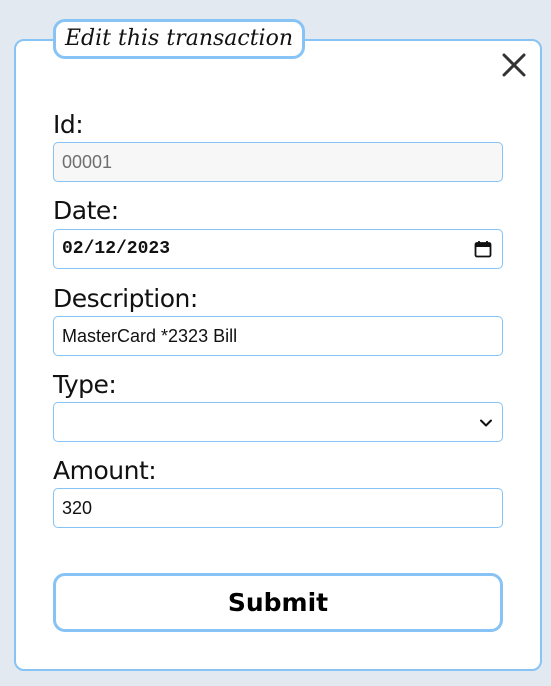 The height and width of the screenshot is (686, 551). I want to click on description-field: MasterCard *2323 Bill, so click(278, 336).